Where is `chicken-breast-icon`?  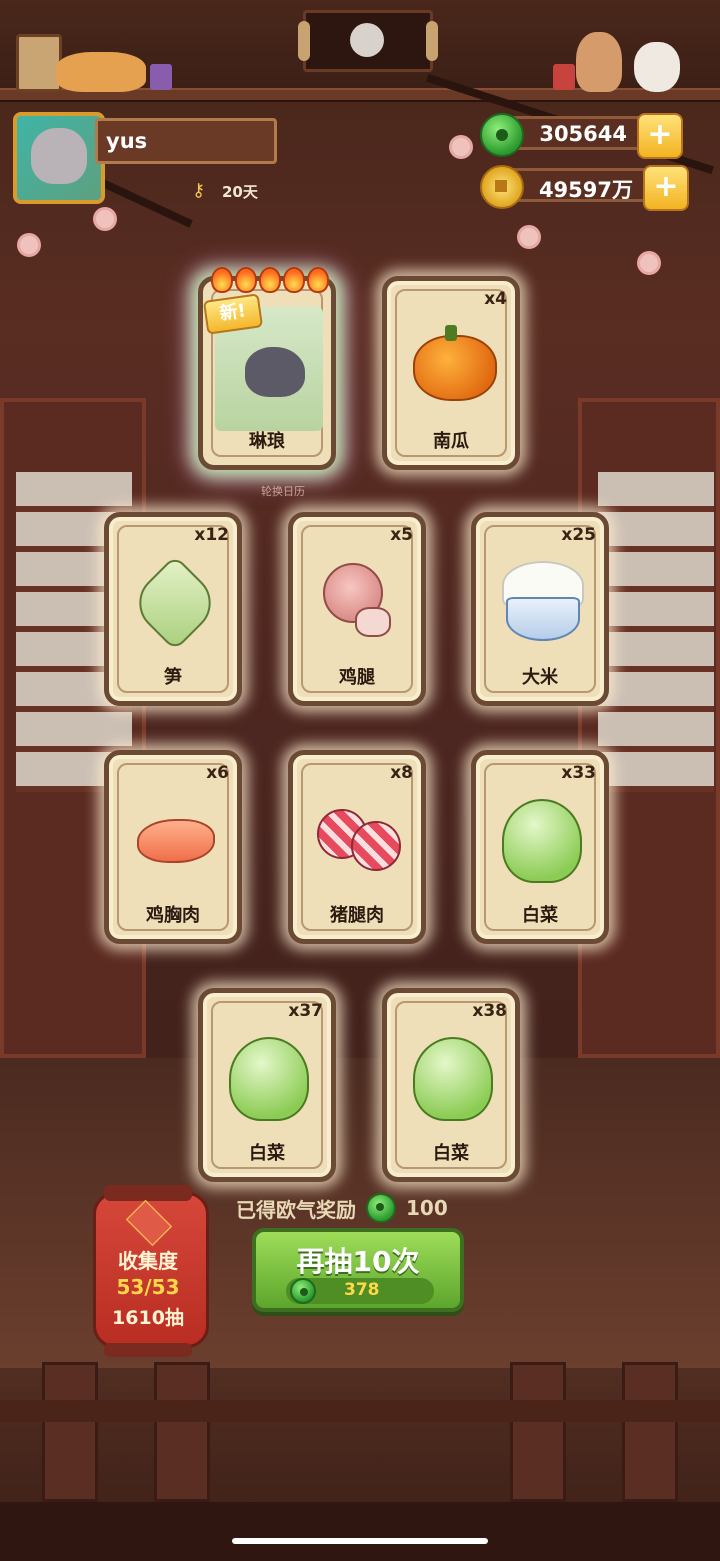
chicken-breast-icon is located at coordinates (173, 837).